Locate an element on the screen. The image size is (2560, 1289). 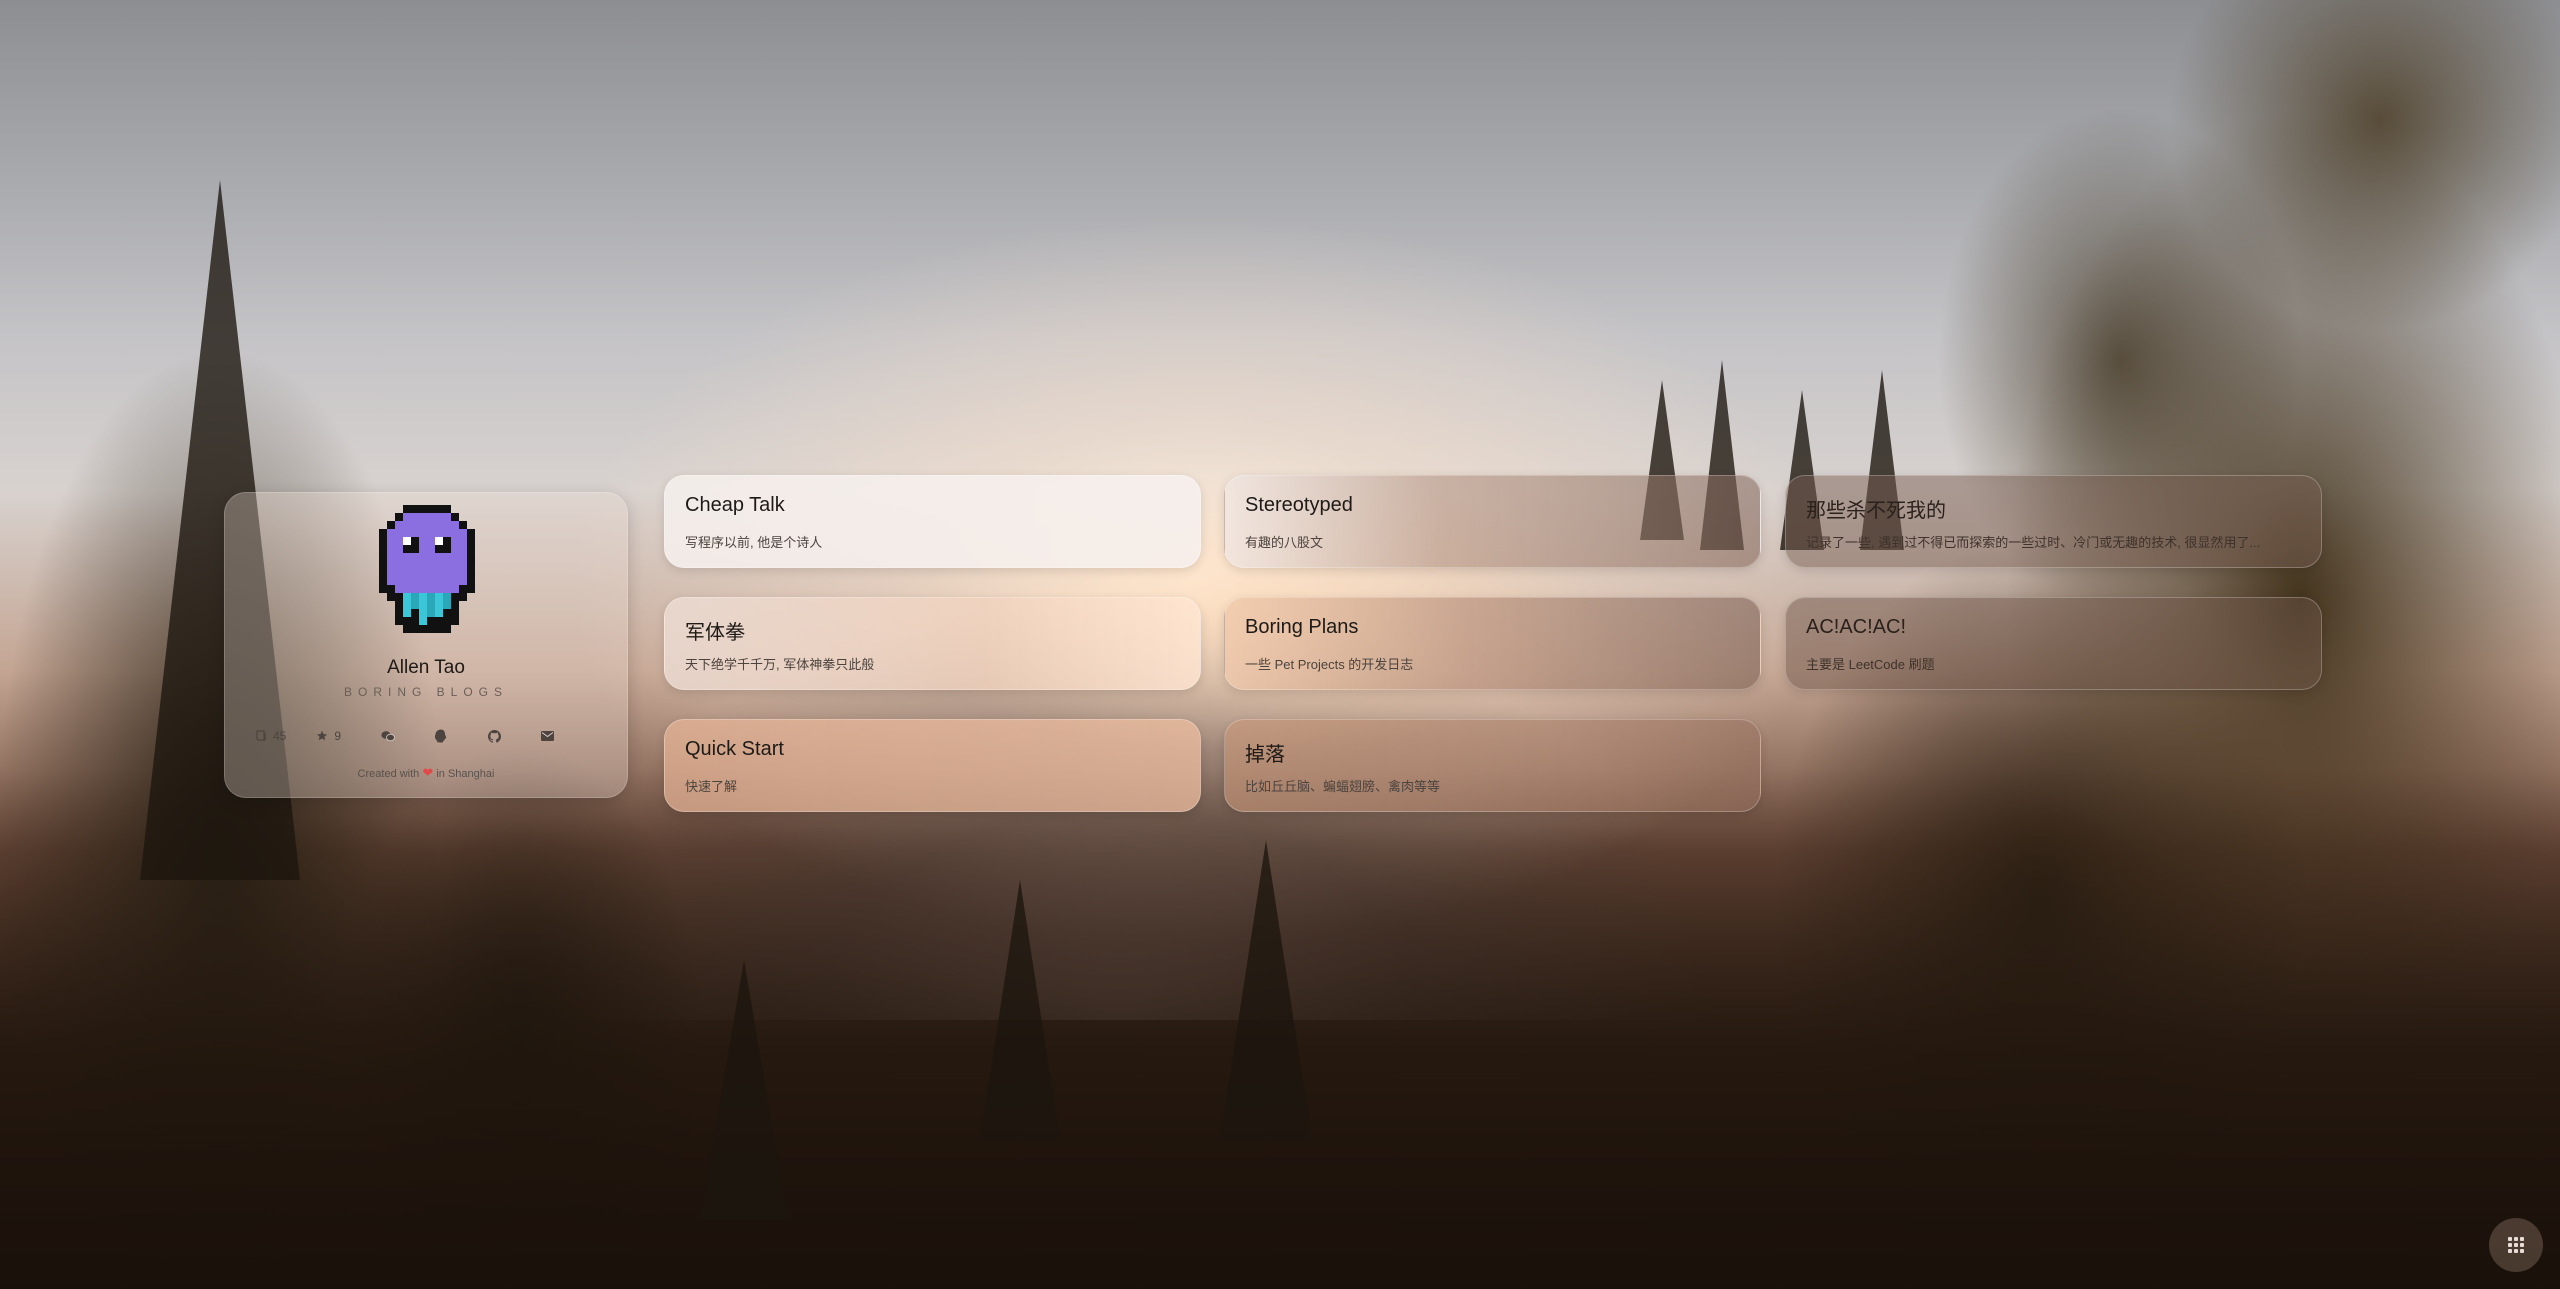
email-icon is located at coordinates (547, 736).